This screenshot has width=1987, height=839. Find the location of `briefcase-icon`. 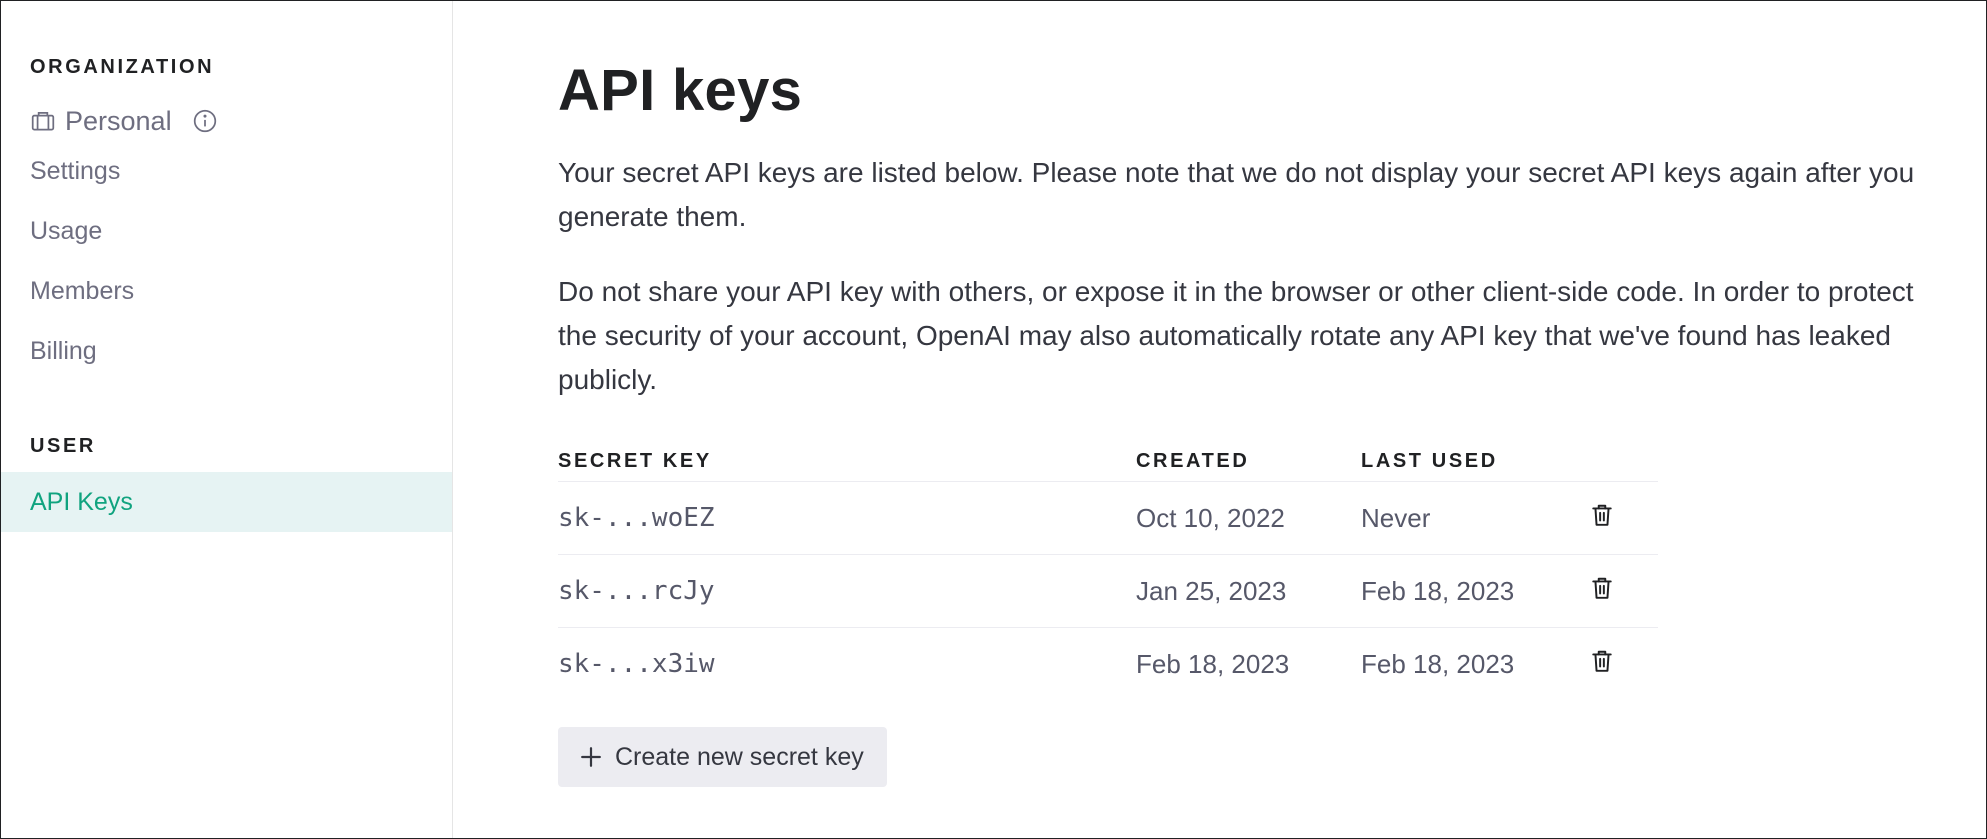

briefcase-icon is located at coordinates (43, 121).